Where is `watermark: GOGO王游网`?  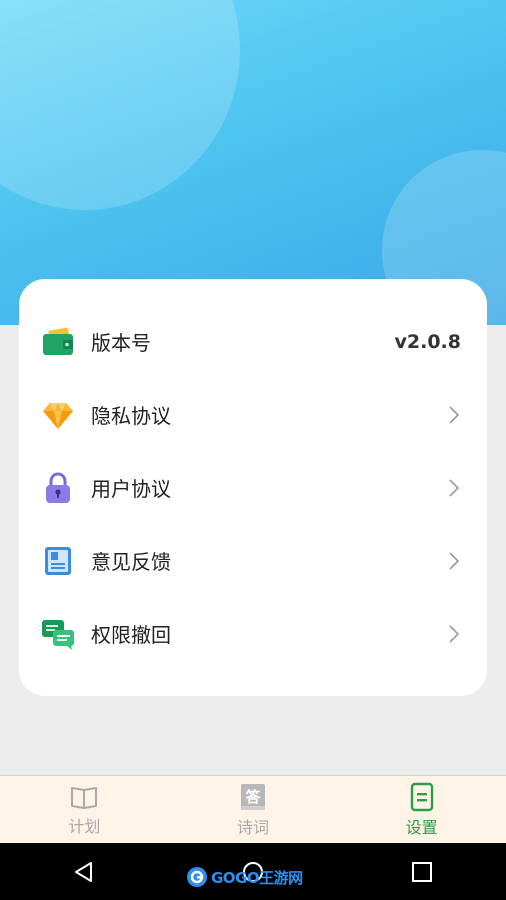
watermark: GOGO王游网 is located at coordinates (244, 877).